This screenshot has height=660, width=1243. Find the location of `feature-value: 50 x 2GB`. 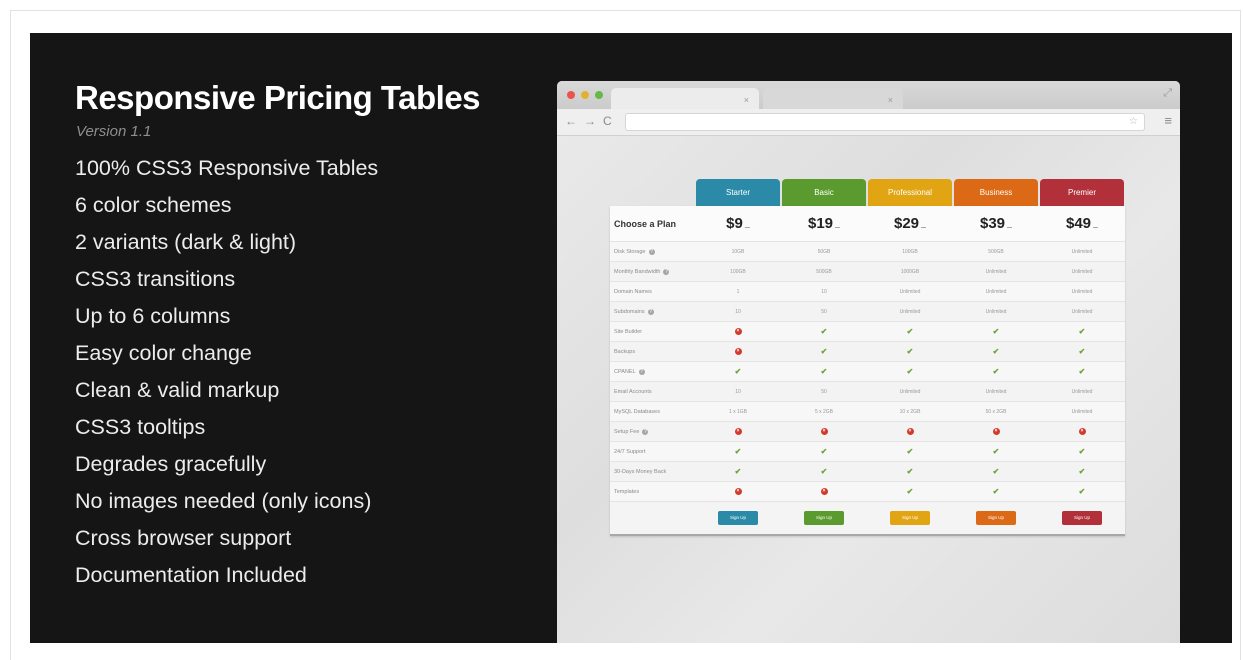

feature-value: 50 x 2GB is located at coordinates (996, 411).